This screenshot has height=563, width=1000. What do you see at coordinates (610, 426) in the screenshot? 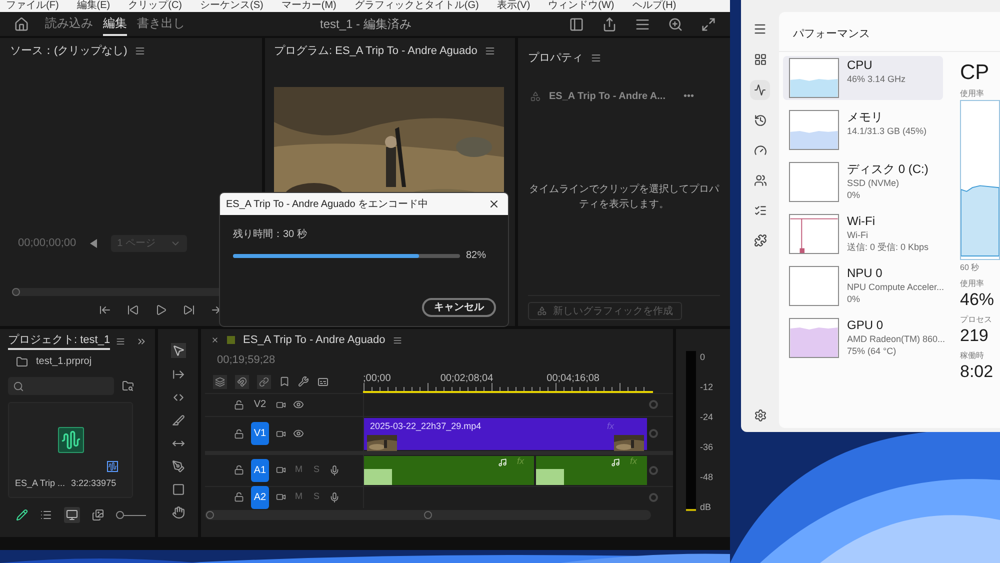
I see `fx-label: fx` at bounding box center [610, 426].